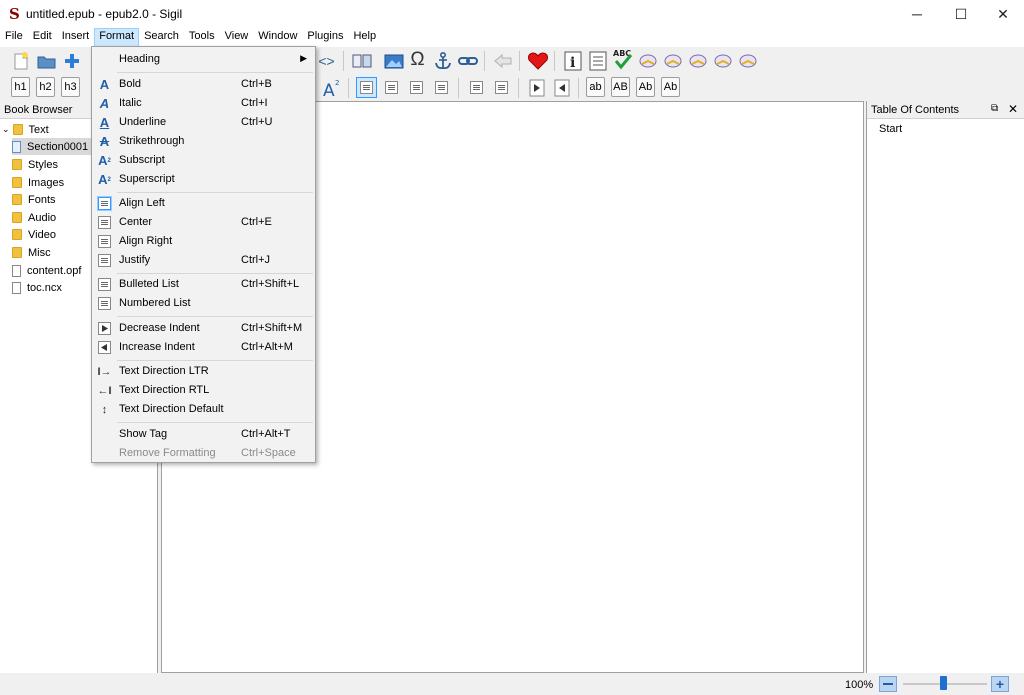 Image resolution: width=1024 pixels, height=695 pixels. I want to click on capitalize-button: Ab, so click(670, 87).